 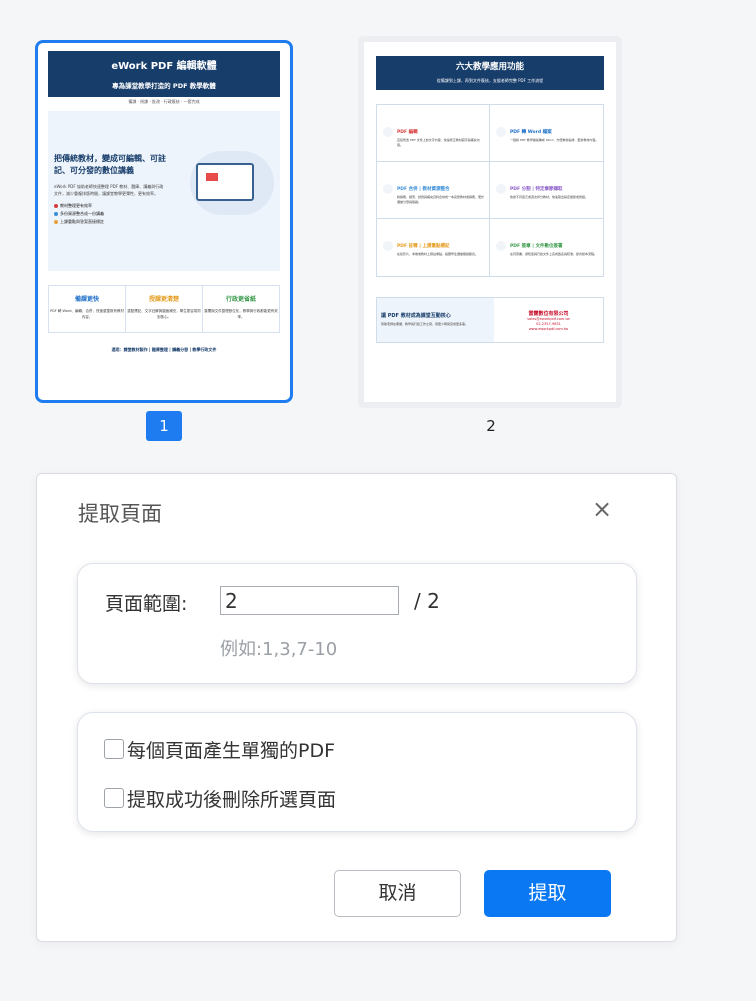 I want to click on page-number-2: 2, so click(x=491, y=426).